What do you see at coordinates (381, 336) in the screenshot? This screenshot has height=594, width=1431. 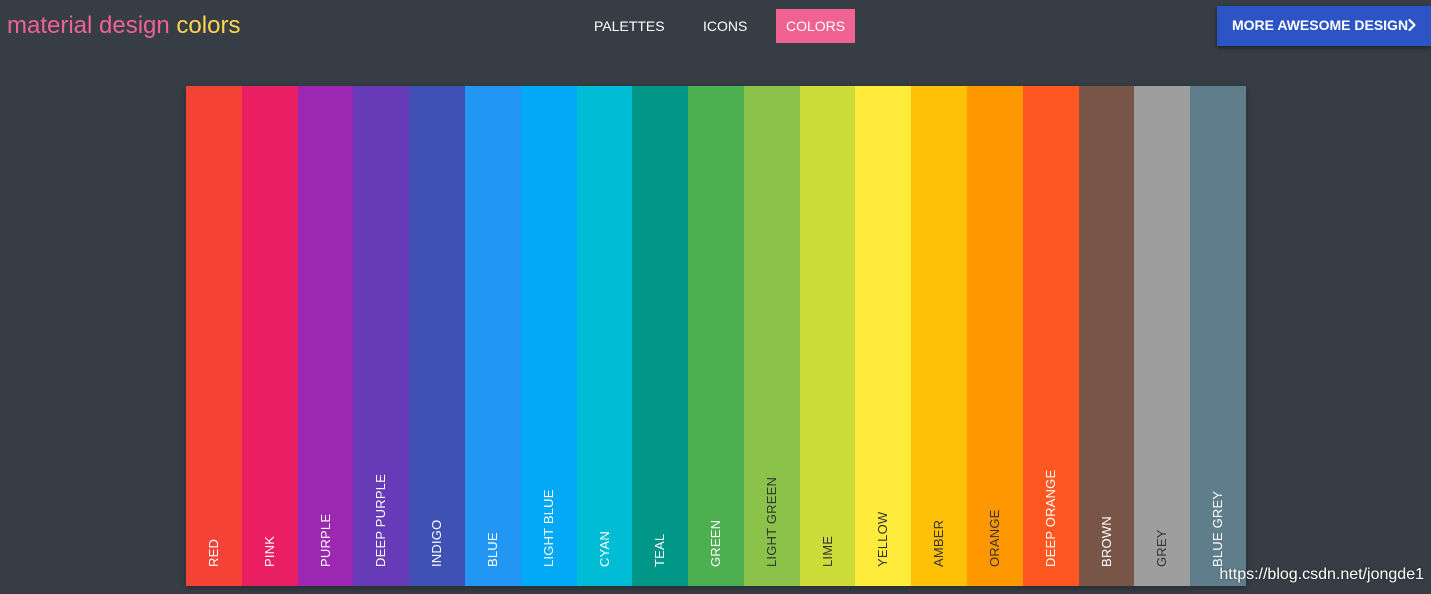 I see `color-swatch-deep-purple: DEEP PURPLE` at bounding box center [381, 336].